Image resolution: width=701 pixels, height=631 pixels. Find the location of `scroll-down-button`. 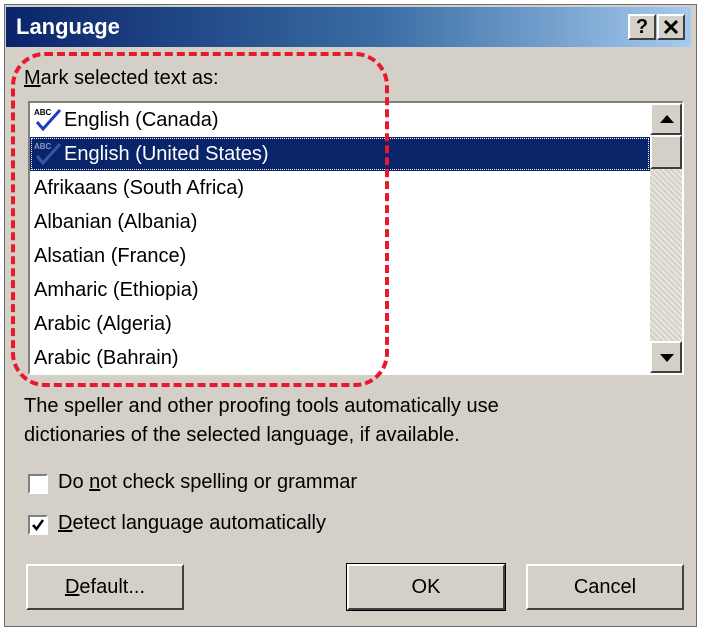

scroll-down-button is located at coordinates (666, 357).